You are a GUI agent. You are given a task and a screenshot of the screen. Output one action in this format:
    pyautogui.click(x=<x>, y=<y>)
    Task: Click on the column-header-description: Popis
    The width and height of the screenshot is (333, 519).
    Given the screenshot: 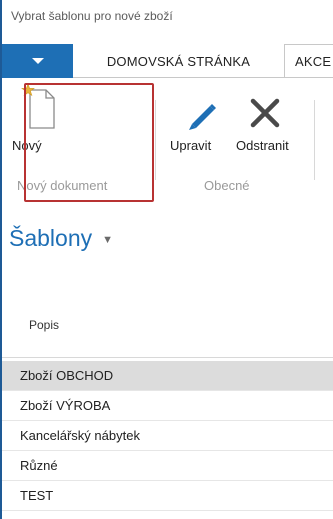 What is the action you would take?
    pyautogui.click(x=44, y=325)
    